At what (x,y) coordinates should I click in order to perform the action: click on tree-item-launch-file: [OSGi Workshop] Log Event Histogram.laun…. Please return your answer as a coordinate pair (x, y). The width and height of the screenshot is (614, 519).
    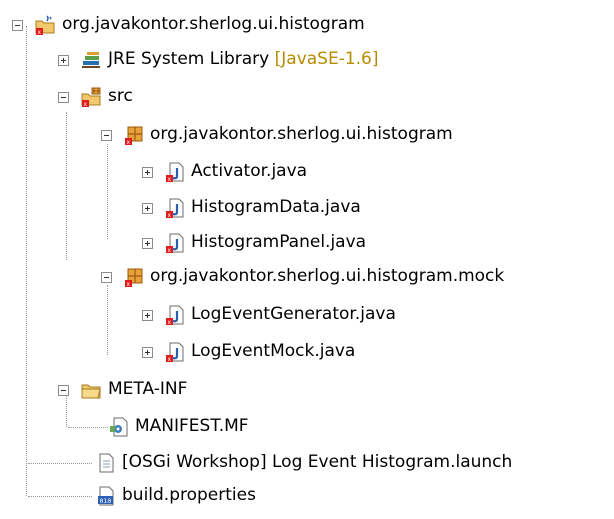
    Looking at the image, I should click on (307, 463).